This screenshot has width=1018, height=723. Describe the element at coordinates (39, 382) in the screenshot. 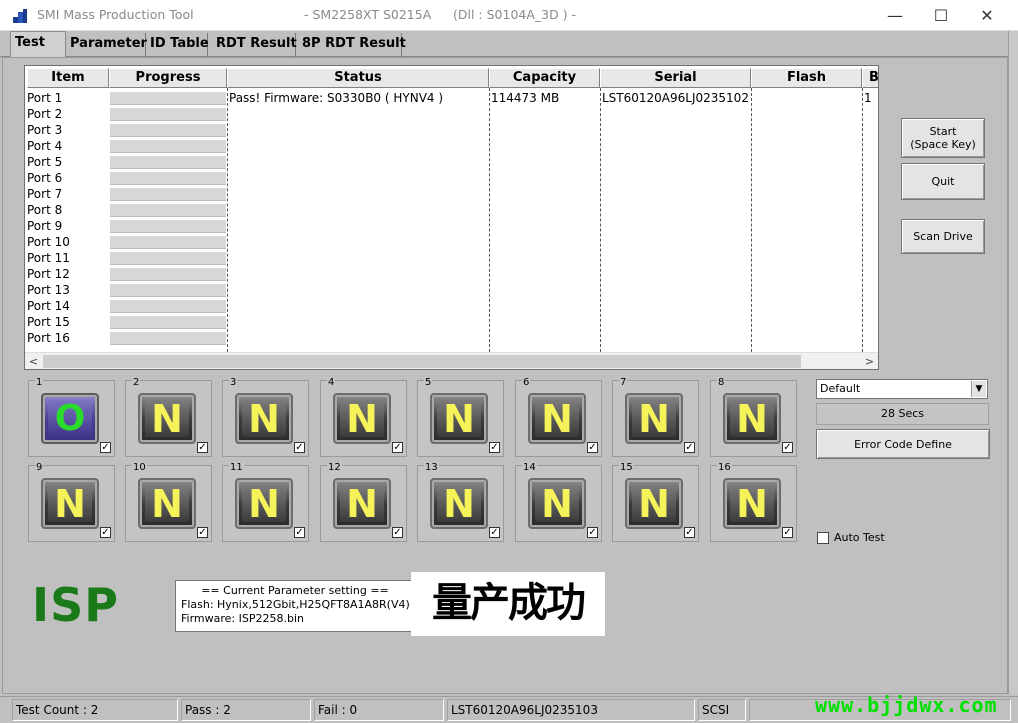

I see `slot-number: 1` at that location.